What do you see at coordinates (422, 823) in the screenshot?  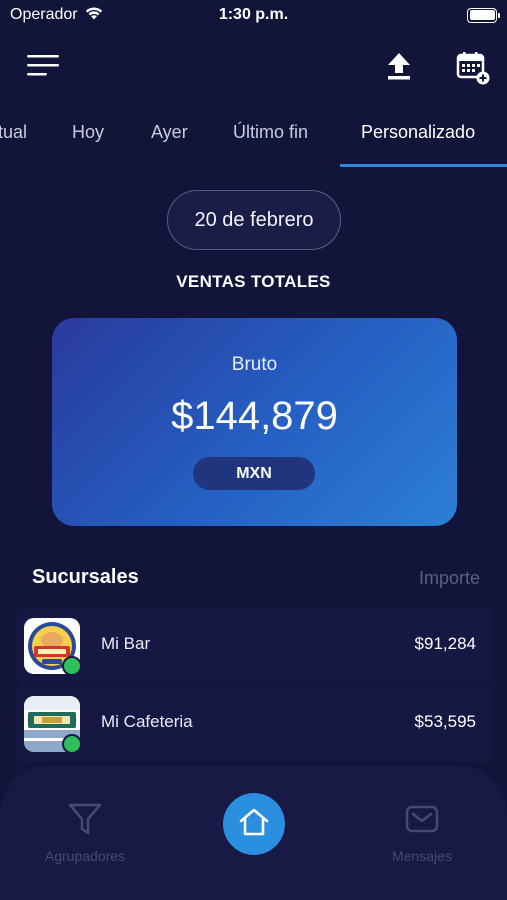 I see `mail-icon` at bounding box center [422, 823].